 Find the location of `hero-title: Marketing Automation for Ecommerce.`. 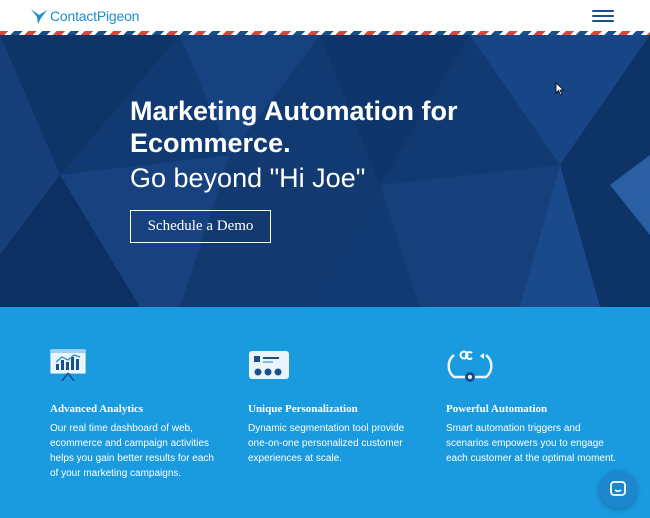

hero-title: Marketing Automation for Ecommerce. is located at coordinates (294, 127).